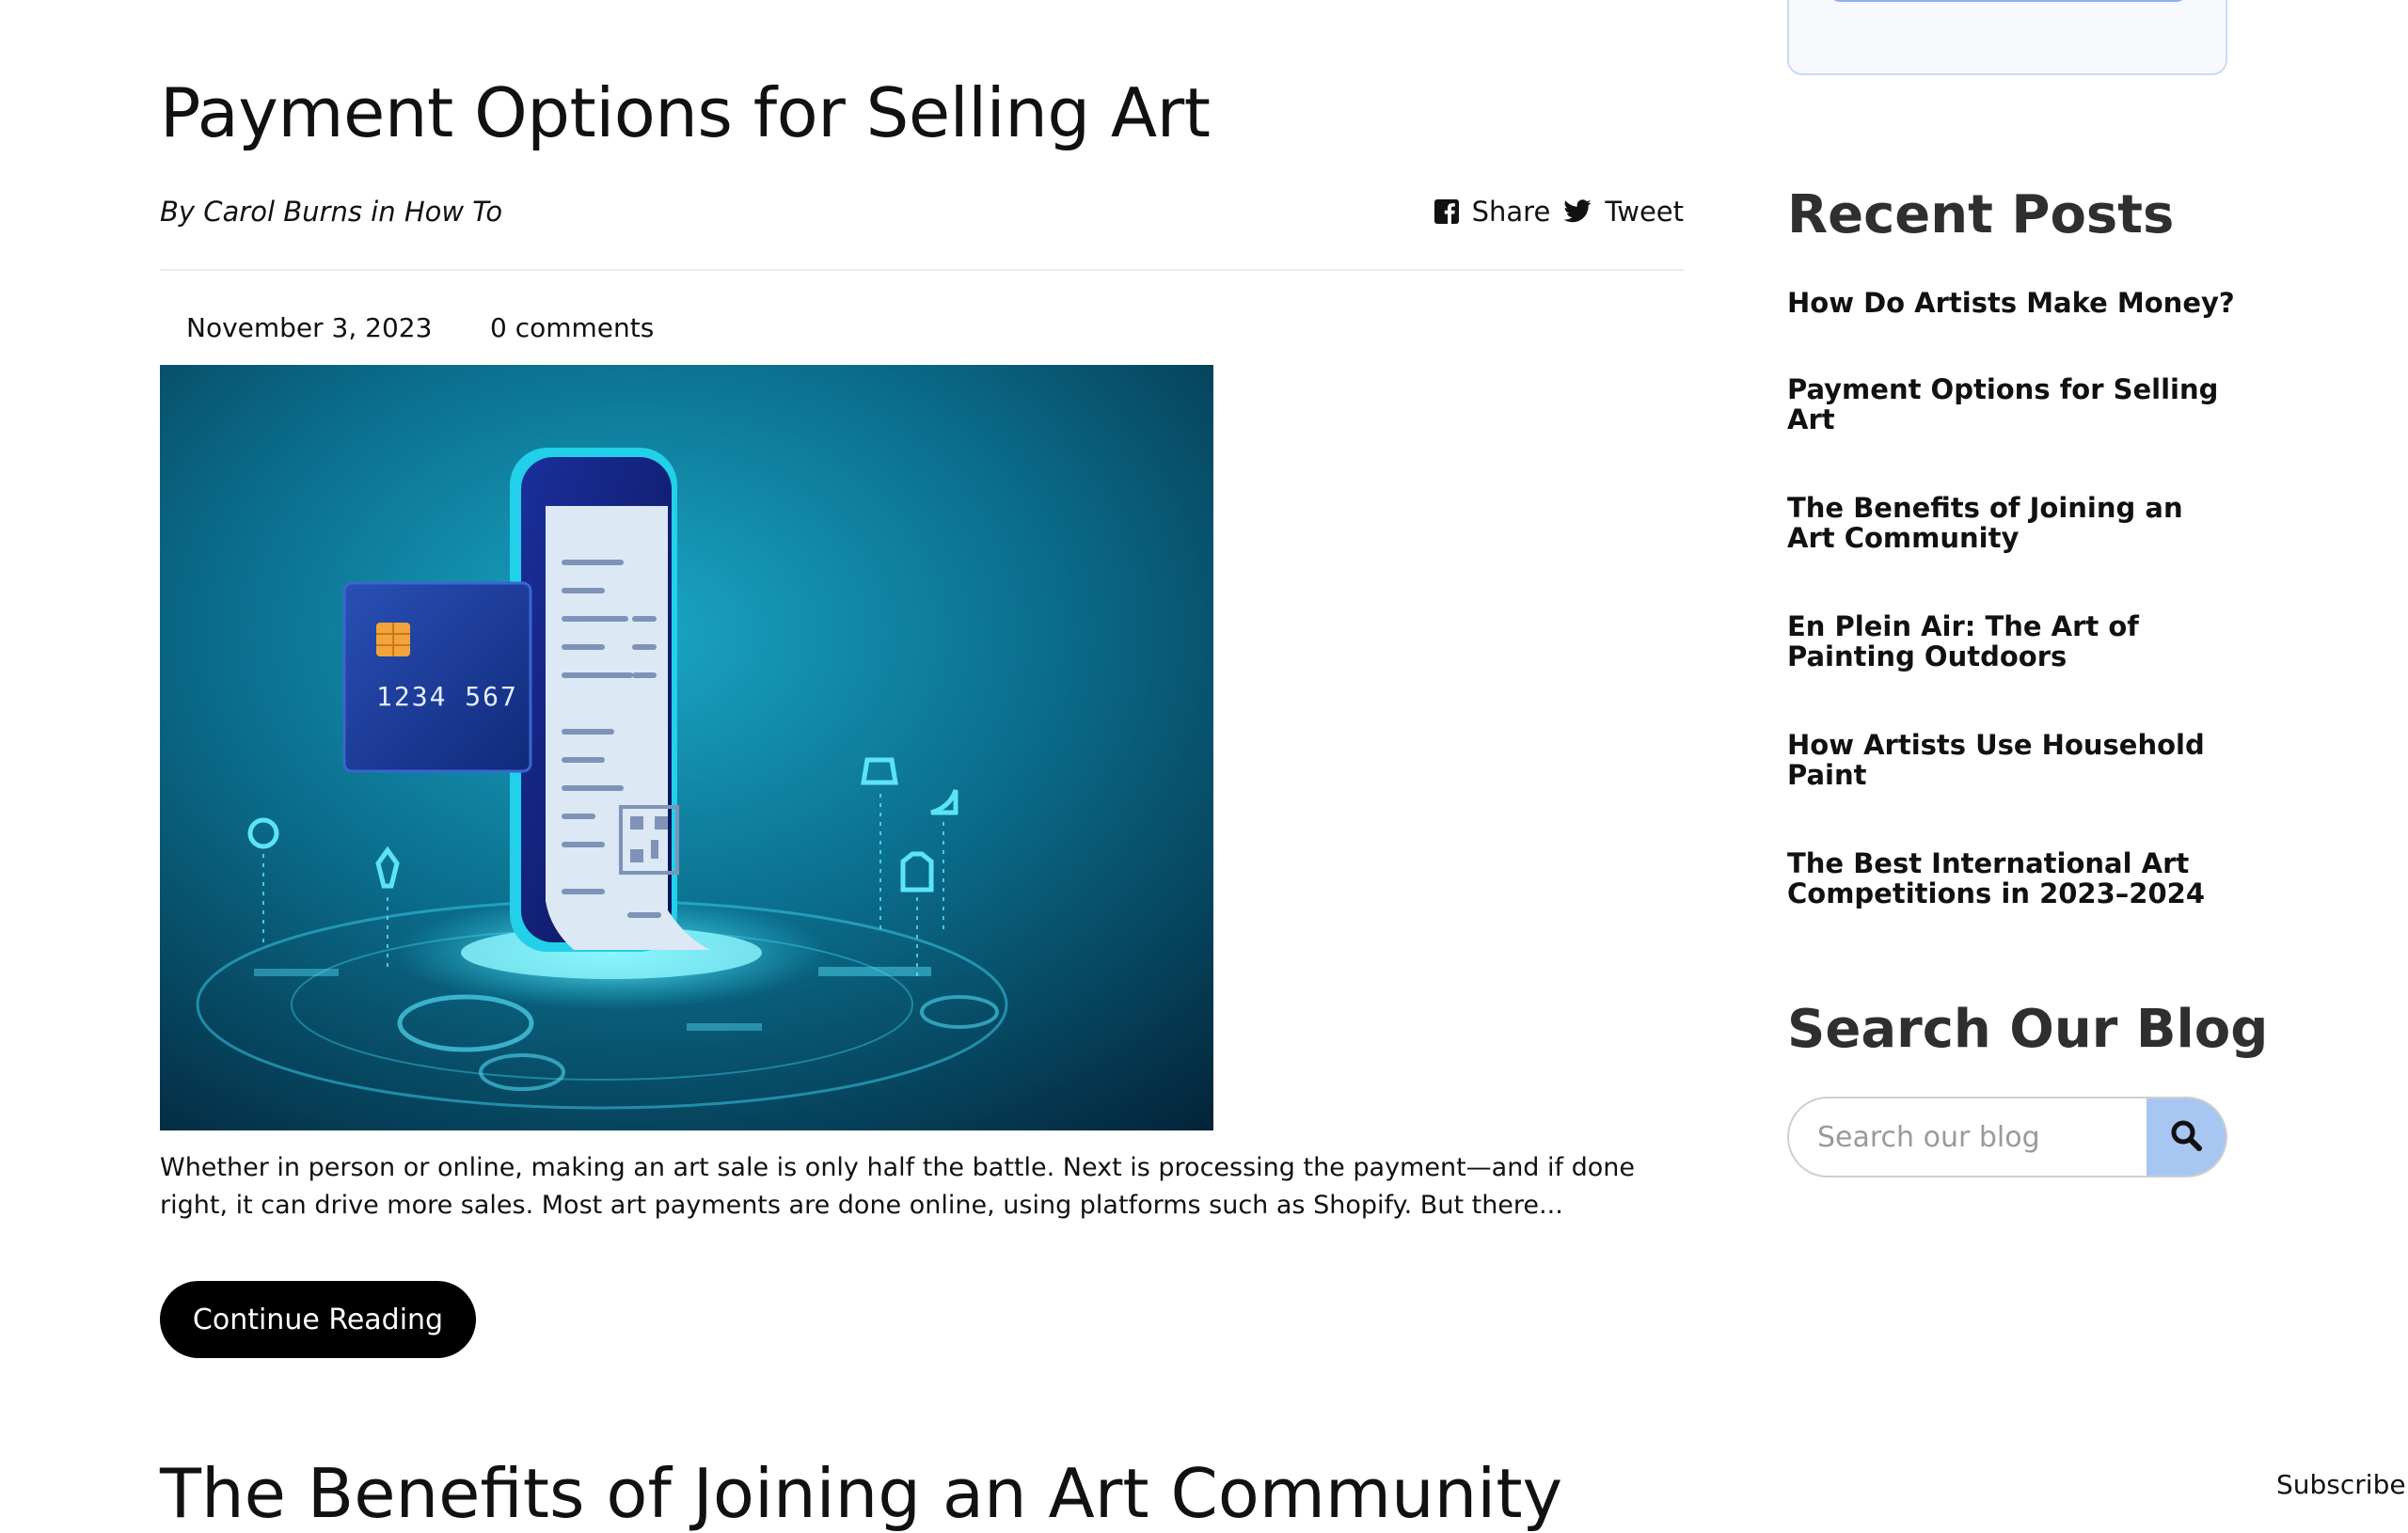 The height and width of the screenshot is (1533, 2408). What do you see at coordinates (2009, 1) in the screenshot?
I see `sidebar-top-widget-field` at bounding box center [2009, 1].